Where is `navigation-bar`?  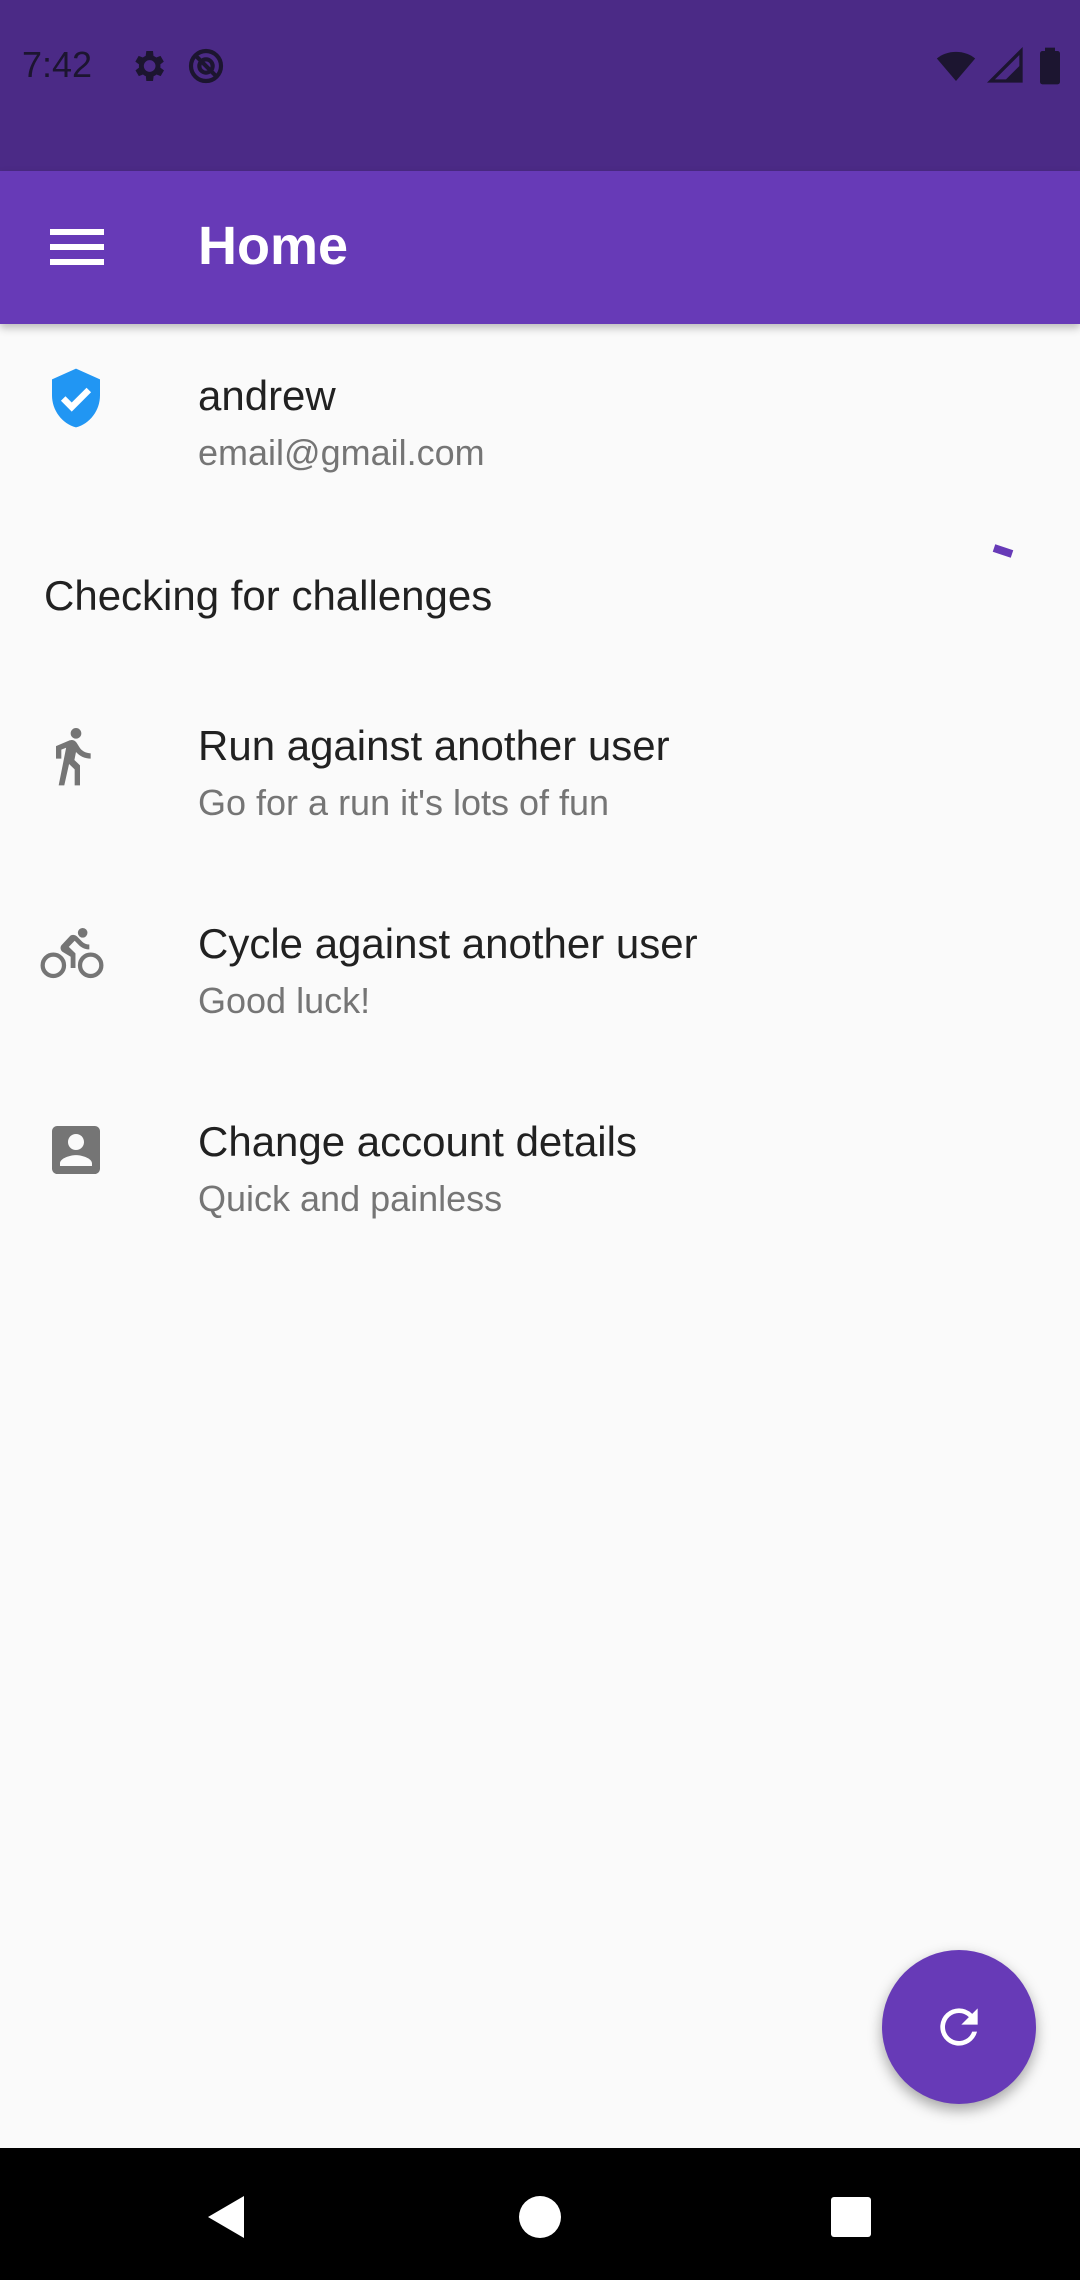
navigation-bar is located at coordinates (540, 2214).